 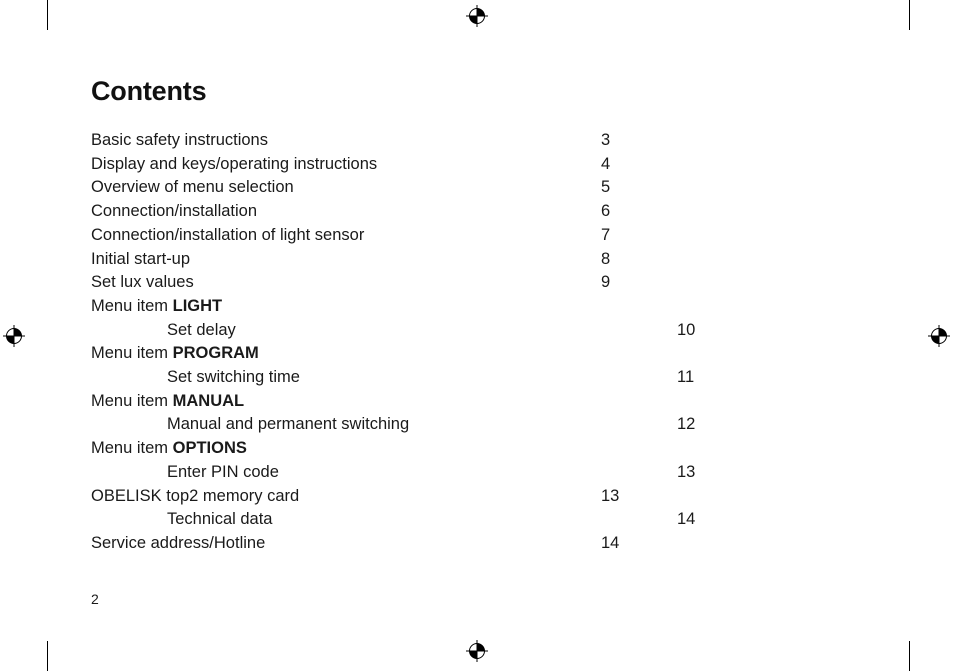 I want to click on toc-row: Enter PIN code 13, so click(x=393, y=473).